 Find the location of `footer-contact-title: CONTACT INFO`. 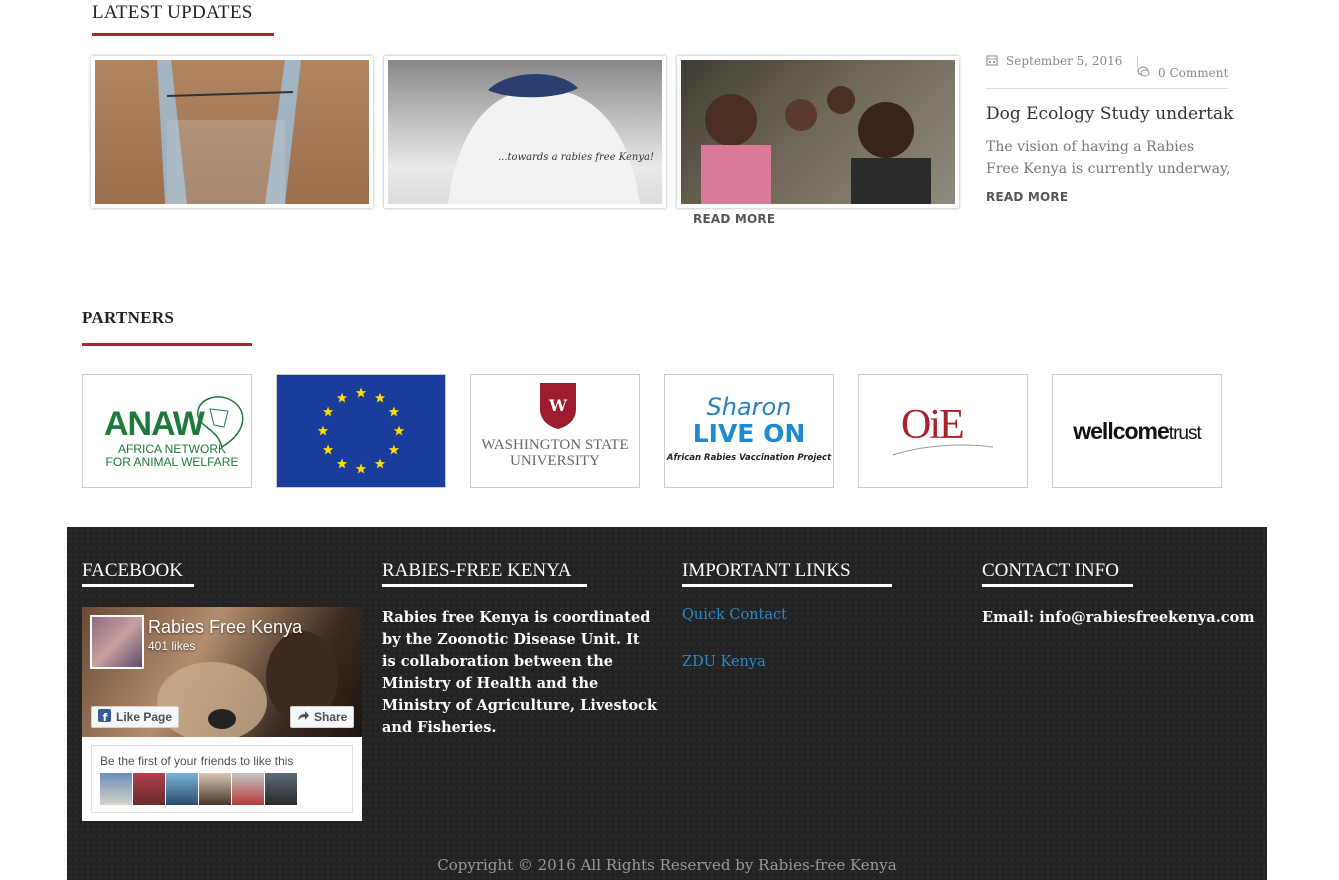

footer-contact-title: CONTACT INFO is located at coordinates (1050, 570).